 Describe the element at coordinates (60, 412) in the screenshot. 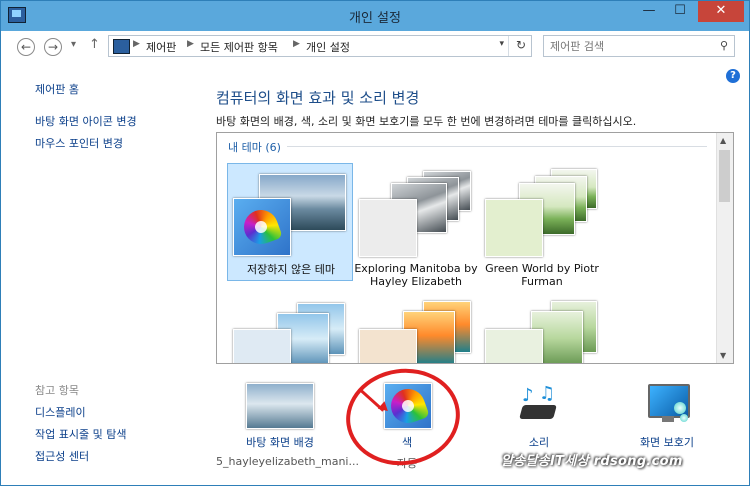

I see `display-link: 디스플레이` at that location.